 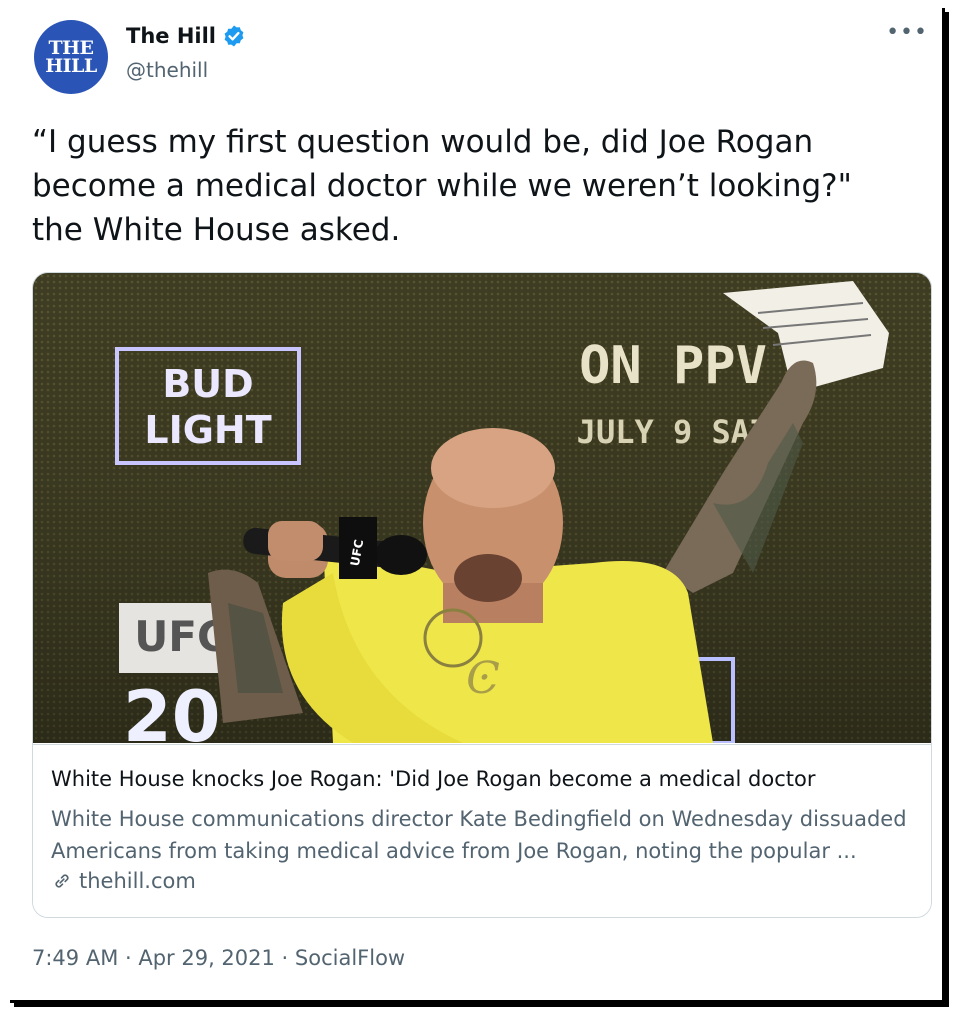 I want to click on svg-text: Ͼ, so click(x=483, y=678).